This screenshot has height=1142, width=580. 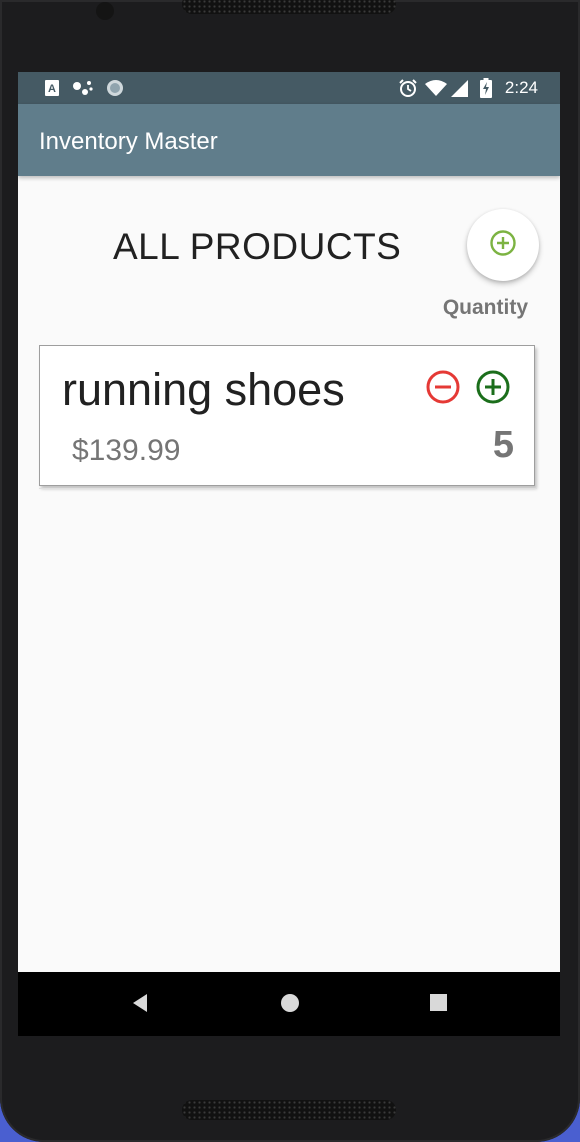 What do you see at coordinates (486, 90) in the screenshot?
I see `battery-charging-icon` at bounding box center [486, 90].